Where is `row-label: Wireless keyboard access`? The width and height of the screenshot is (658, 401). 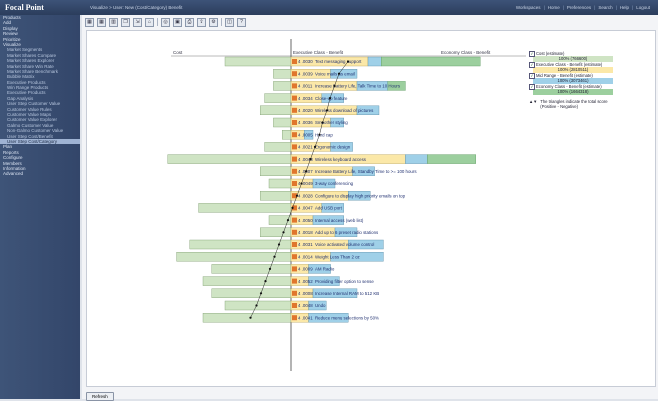 row-label: Wireless keyboard access is located at coordinates (341, 159).